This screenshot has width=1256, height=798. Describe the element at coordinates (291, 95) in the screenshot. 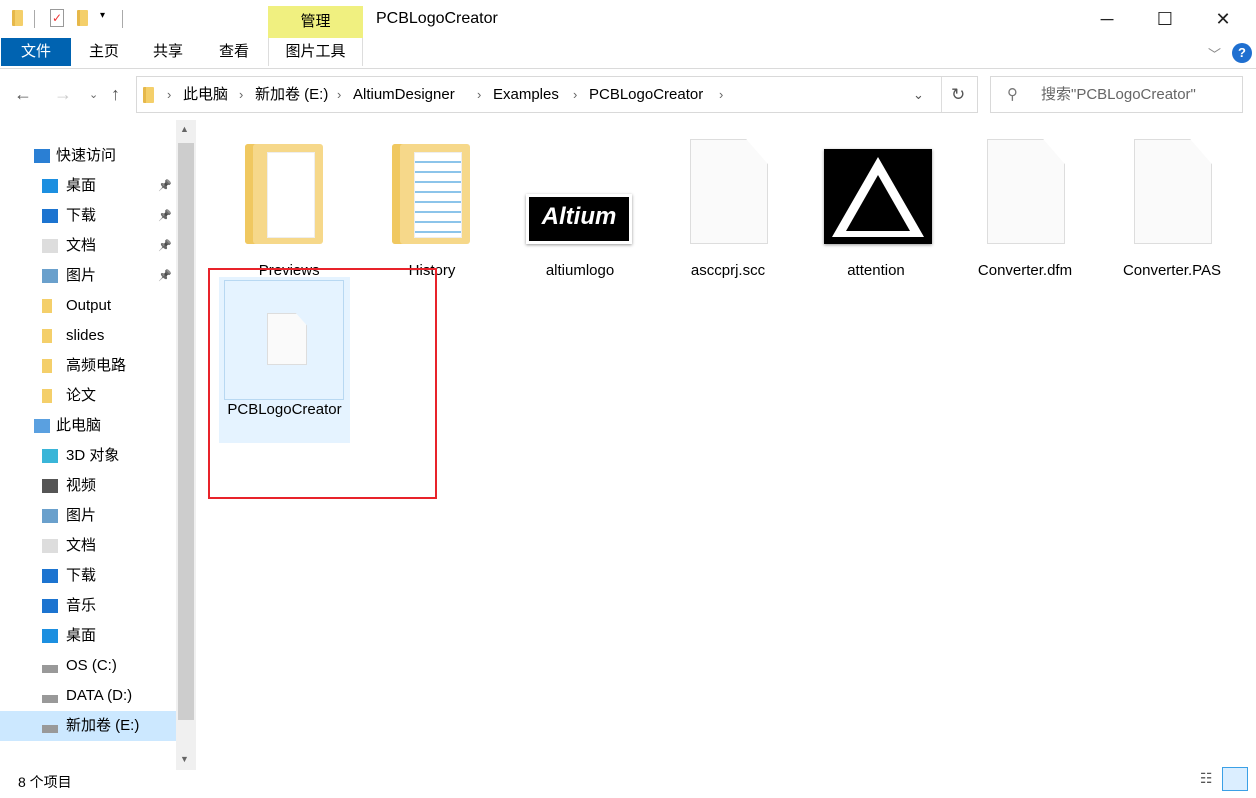

I see `breadcrumb-drive-e: 新加卷 (E:)` at that location.